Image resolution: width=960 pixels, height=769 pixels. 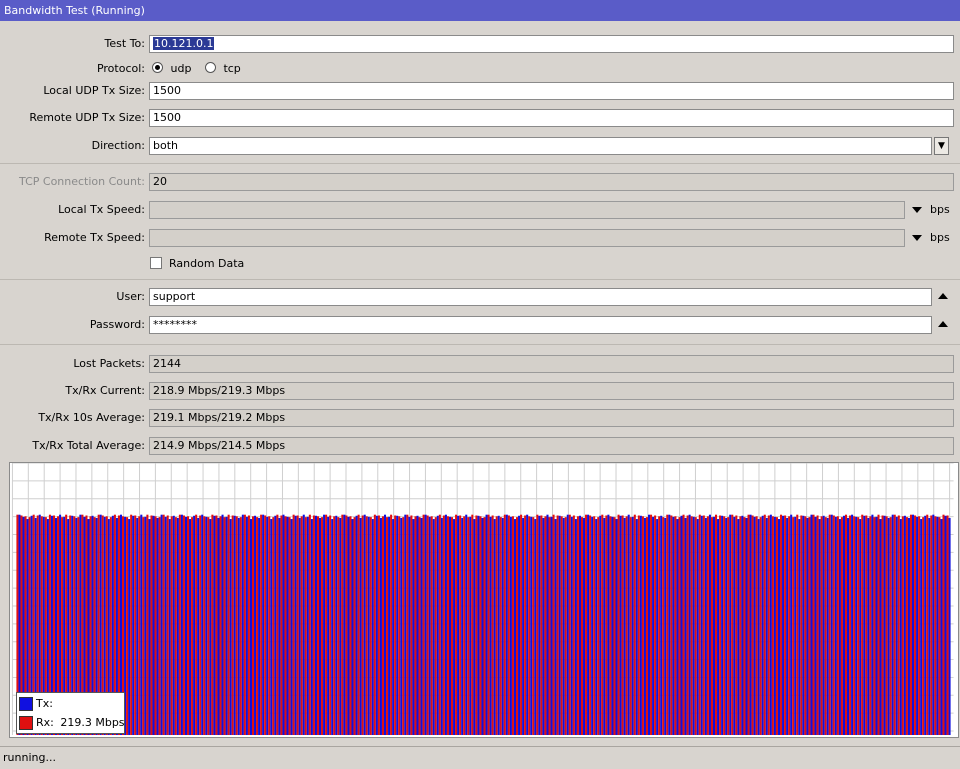 What do you see at coordinates (480, 182) in the screenshot?
I see `tcp-connection-count-row: TCP Connection Count: 20` at bounding box center [480, 182].